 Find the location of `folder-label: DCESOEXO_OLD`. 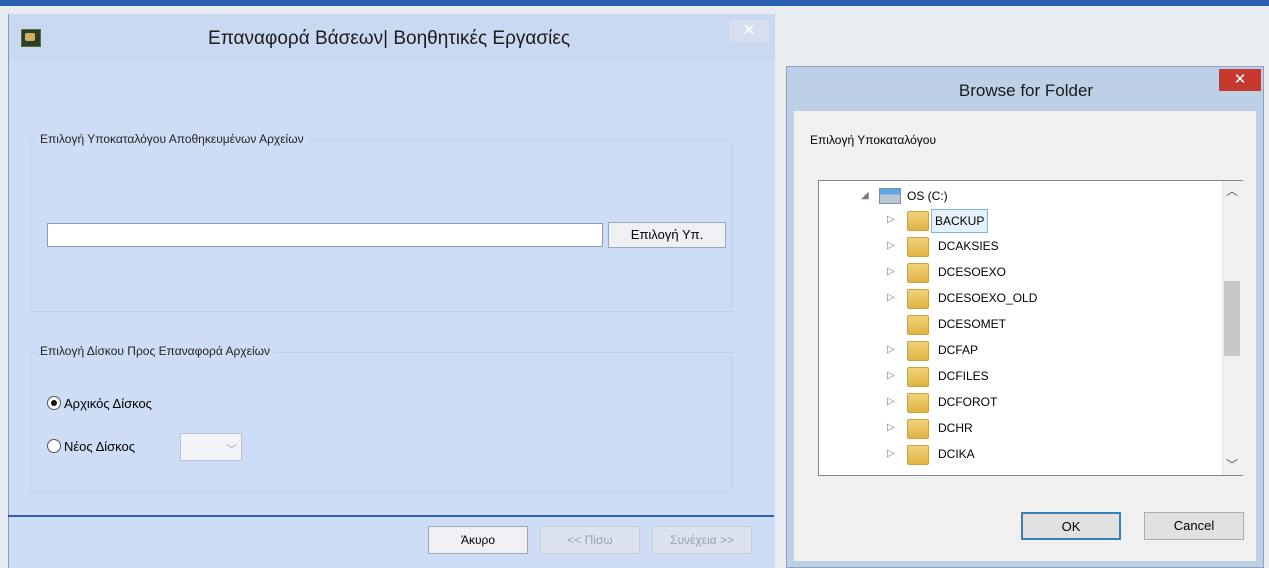

folder-label: DCESOEXO_OLD is located at coordinates (988, 298).